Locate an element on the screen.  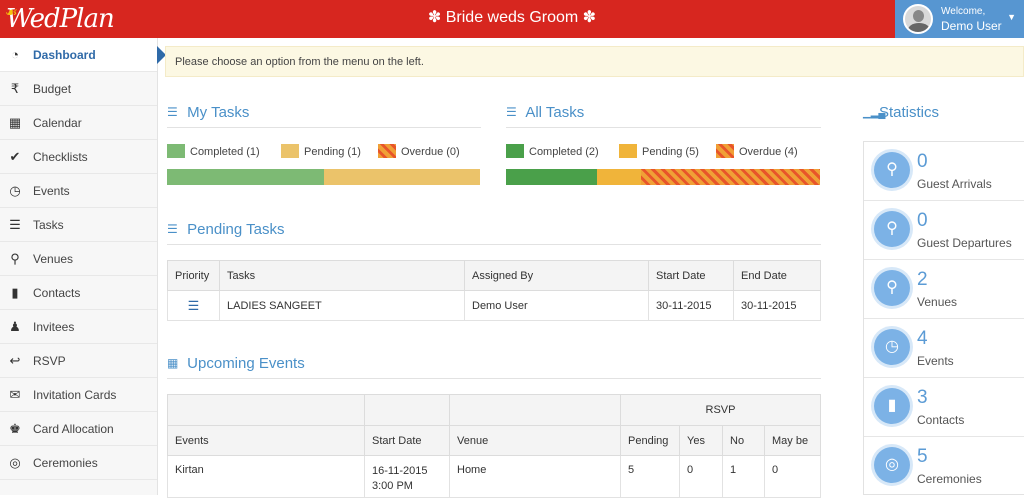
event-start-date: 16-11-2015 is located at coordinates (400, 471).